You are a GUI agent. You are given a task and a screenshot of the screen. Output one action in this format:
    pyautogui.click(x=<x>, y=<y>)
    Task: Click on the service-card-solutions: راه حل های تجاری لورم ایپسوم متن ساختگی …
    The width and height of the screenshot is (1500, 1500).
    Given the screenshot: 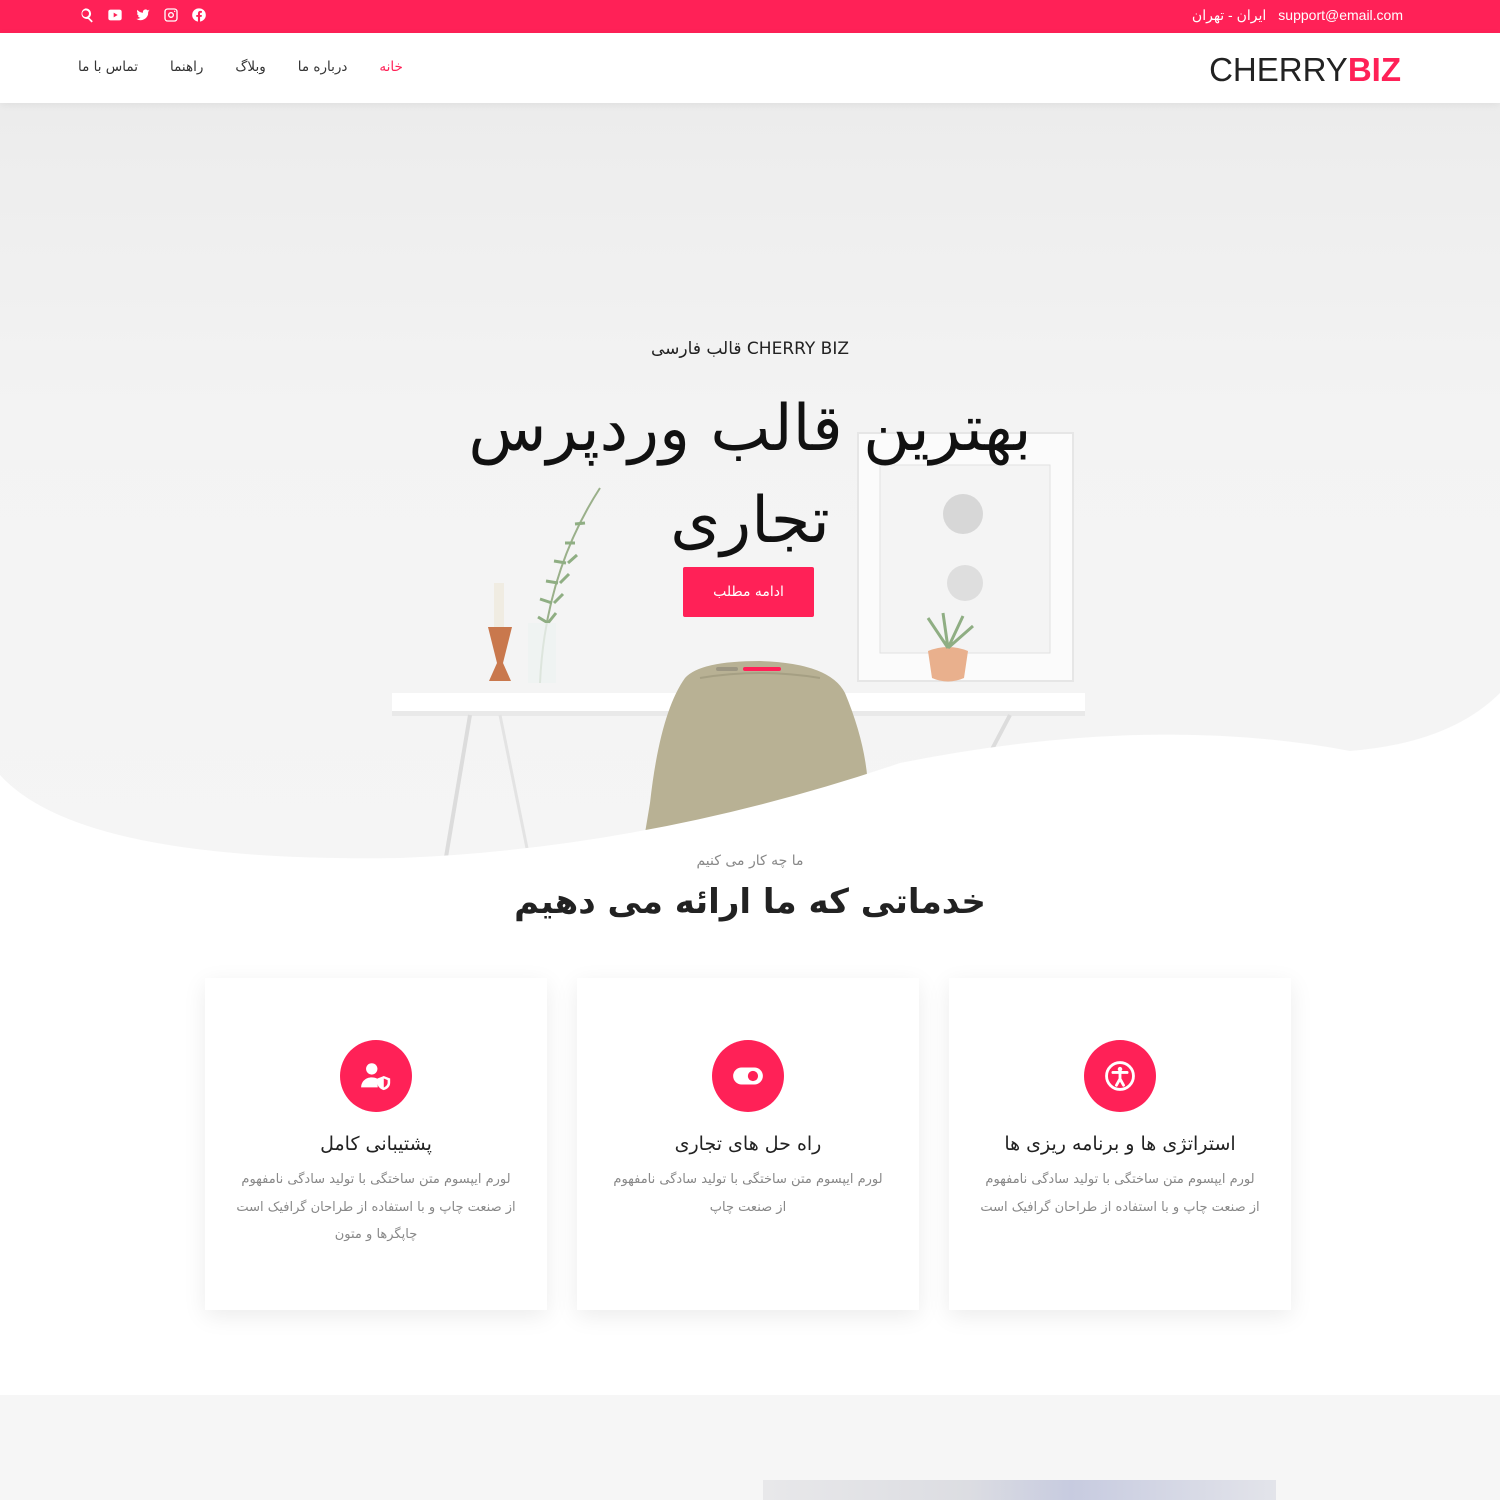 What is the action you would take?
    pyautogui.click(x=748, y=1144)
    